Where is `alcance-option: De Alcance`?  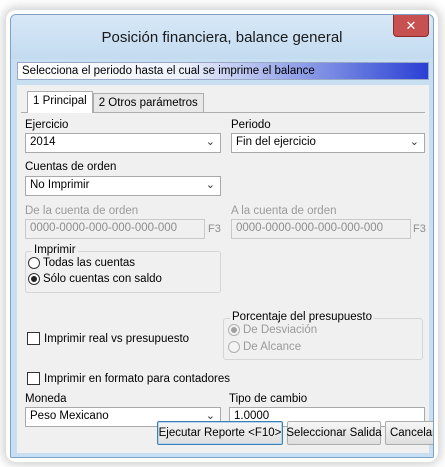
alcance-option: De Alcance is located at coordinates (264, 347).